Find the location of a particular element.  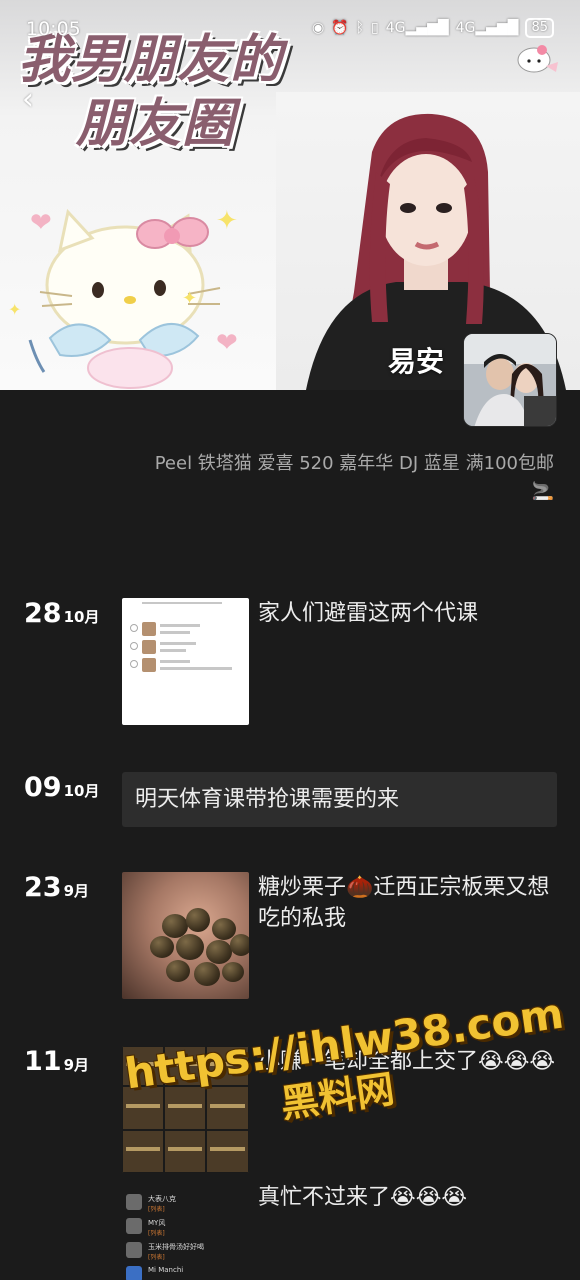

battery-indicator: 85 is located at coordinates (539, 28).